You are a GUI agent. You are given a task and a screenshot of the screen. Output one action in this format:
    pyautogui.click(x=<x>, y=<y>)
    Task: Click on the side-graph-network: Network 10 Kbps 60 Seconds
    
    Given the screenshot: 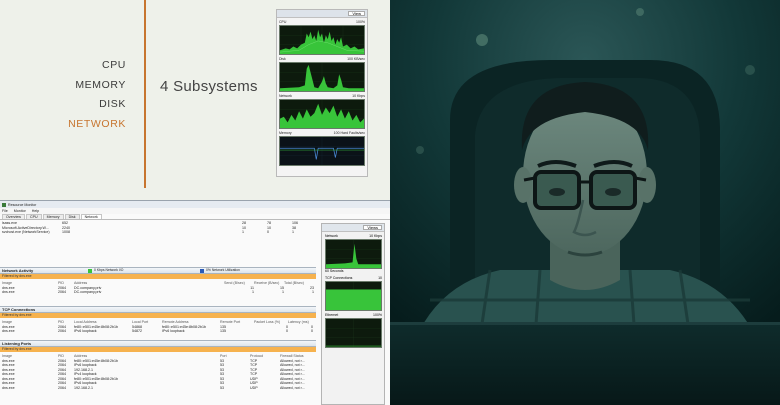 What is the action you would take?
    pyautogui.click(x=353, y=253)
    